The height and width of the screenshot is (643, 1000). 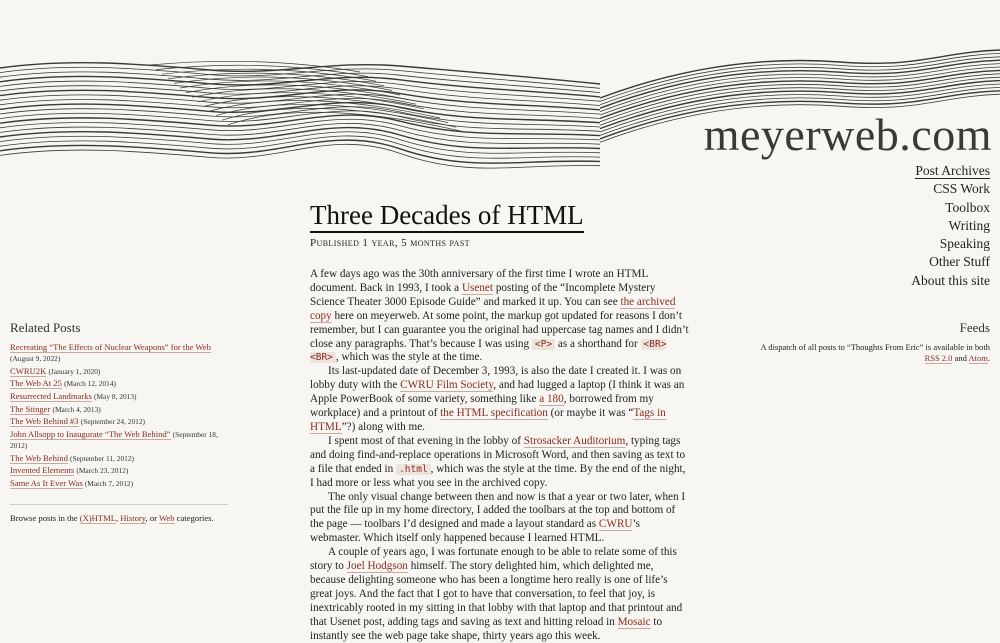 What do you see at coordinates (390, 243) in the screenshot?
I see `post-meta: Published 1 year, 5 months past` at bounding box center [390, 243].